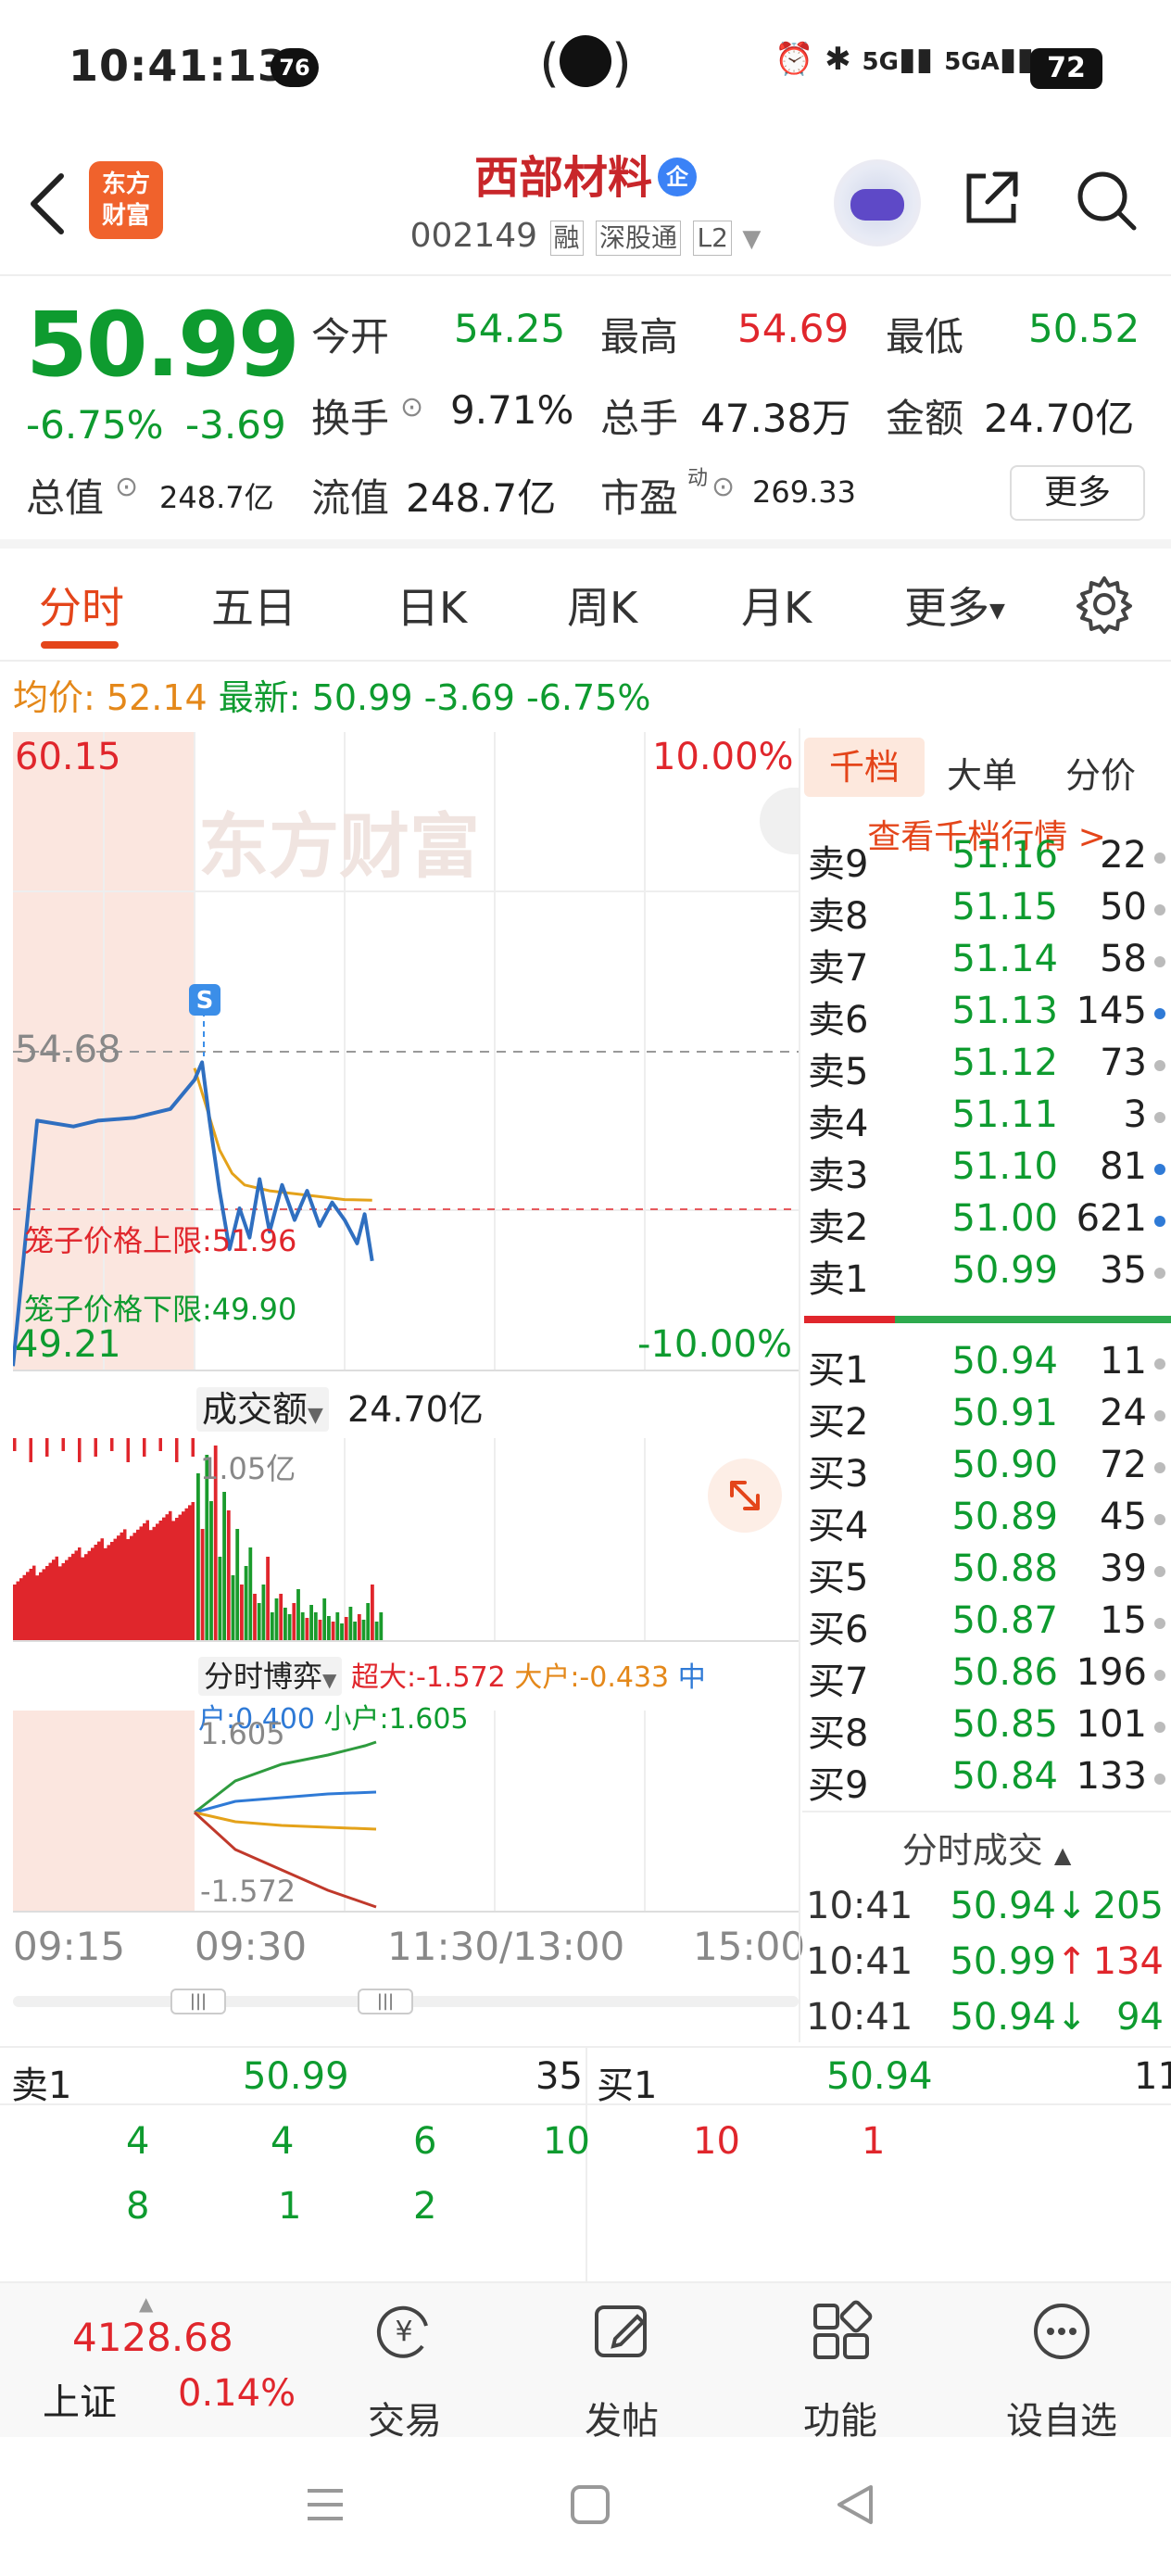 This screenshot has height=2576, width=1171. I want to click on buy-queue-item: 1, so click(874, 2142).